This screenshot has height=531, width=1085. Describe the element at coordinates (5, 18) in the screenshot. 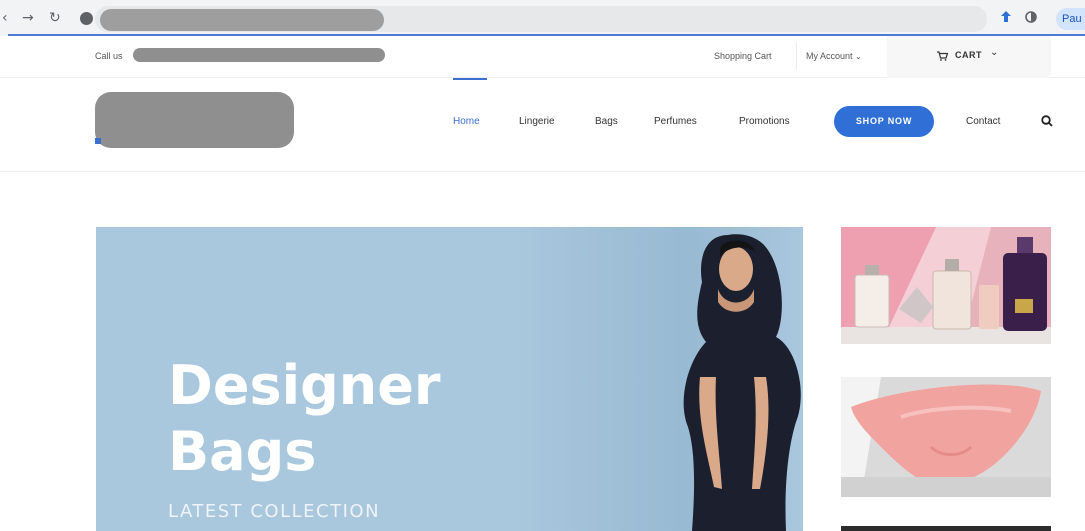

I see `back-arrow-icon: ‹` at that location.